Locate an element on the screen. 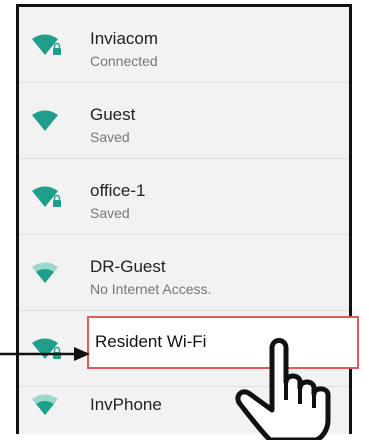  network-status: Connected is located at coordinates (124, 61).